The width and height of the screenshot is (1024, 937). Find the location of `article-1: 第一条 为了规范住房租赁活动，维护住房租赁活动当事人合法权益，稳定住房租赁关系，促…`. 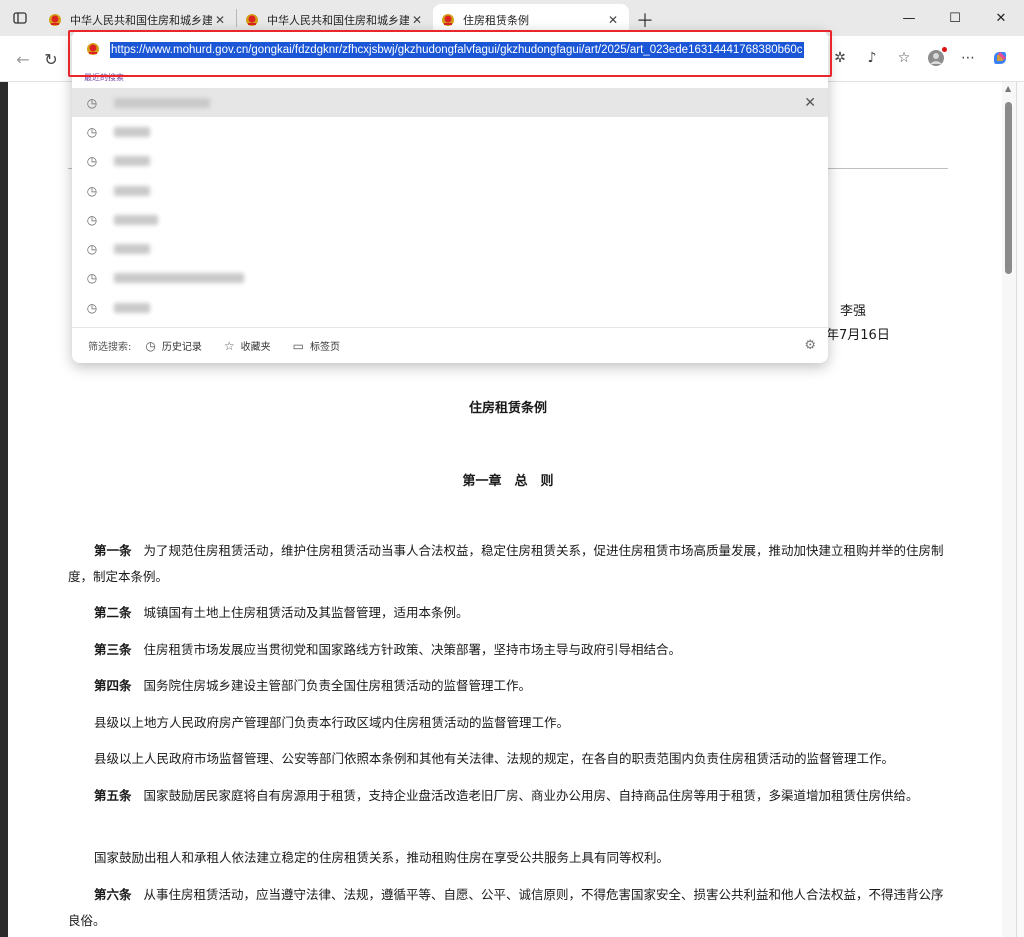

article-1: 第一条 为了规范住房租赁活动，维护住房租赁活动当事人合法权益，稳定住房租赁关系，促… is located at coordinates (509, 564).